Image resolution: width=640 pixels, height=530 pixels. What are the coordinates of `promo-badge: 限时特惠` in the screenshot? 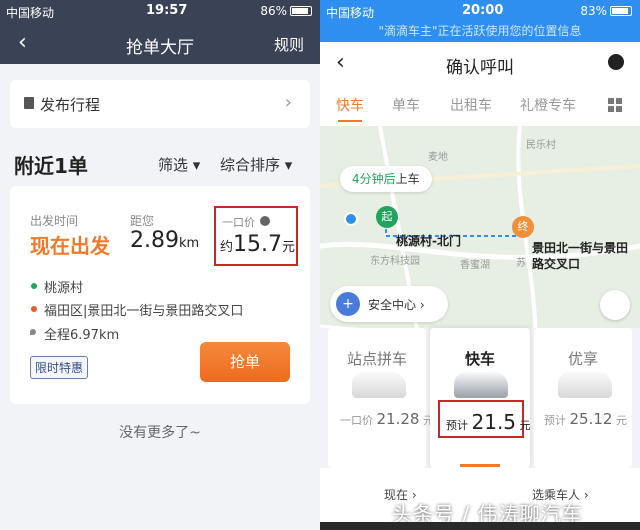 It's located at (59, 367).